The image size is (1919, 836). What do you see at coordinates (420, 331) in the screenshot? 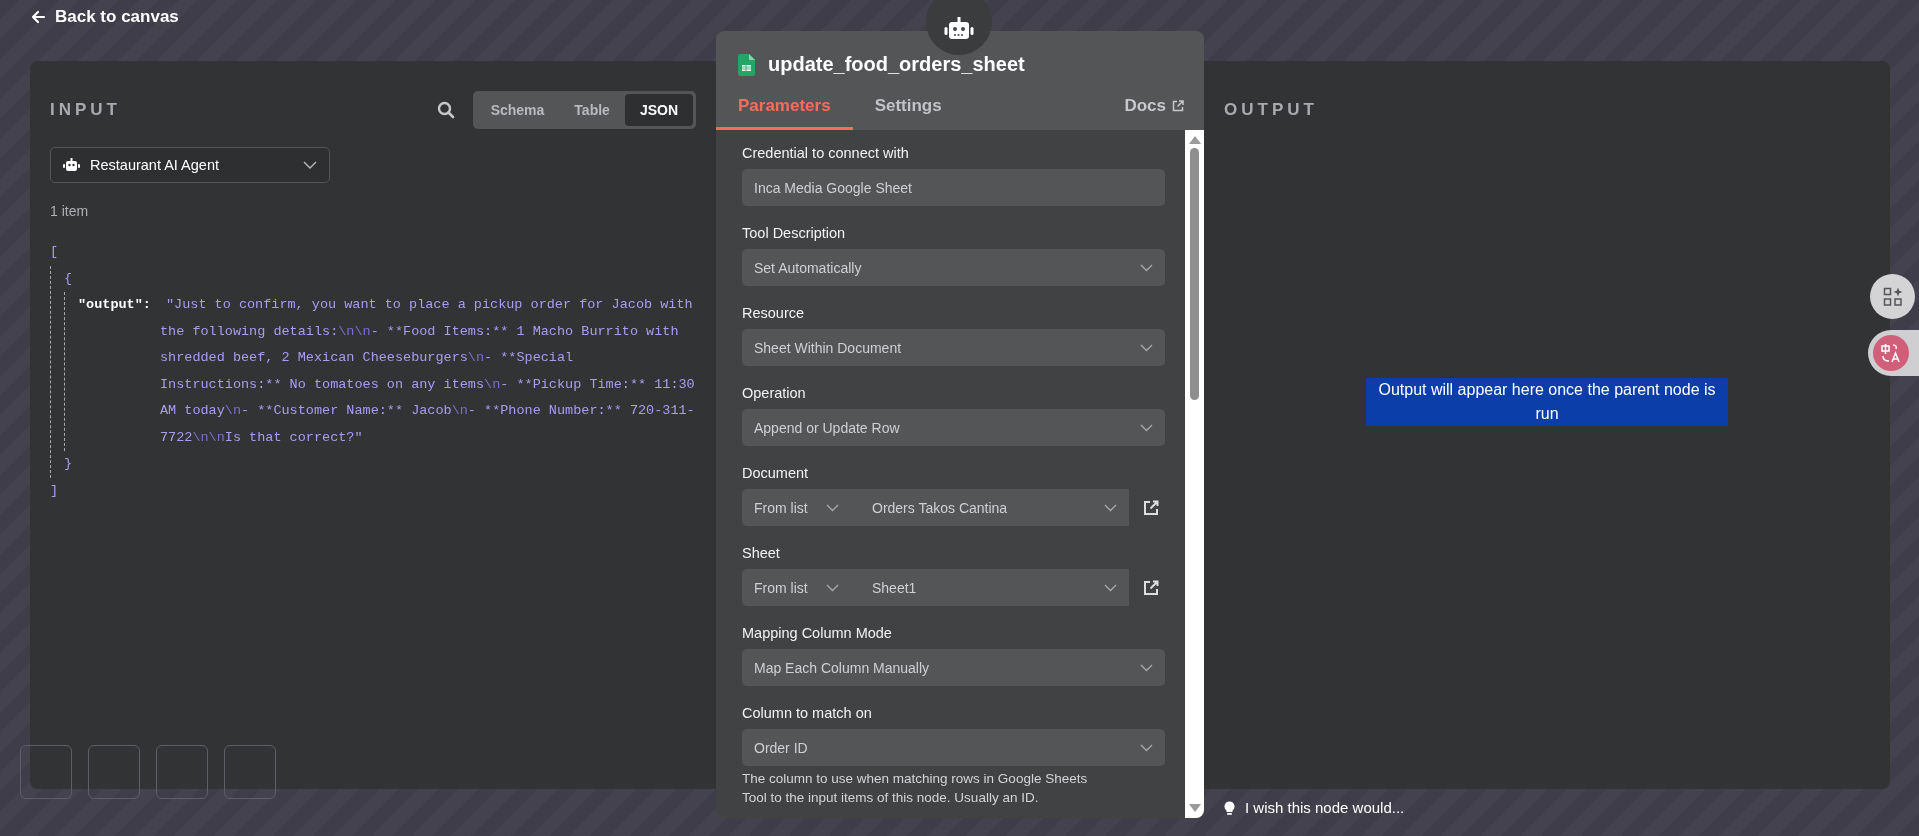
I see `json-string-value: the following details:\n\n- **Food Items:** 1 Macho Burrito with` at bounding box center [420, 331].